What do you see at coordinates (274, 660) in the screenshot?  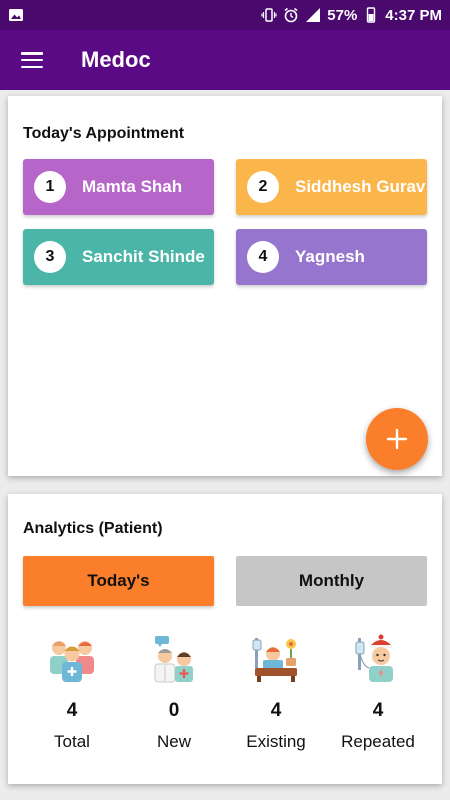 I see `patient-bed-icon` at bounding box center [274, 660].